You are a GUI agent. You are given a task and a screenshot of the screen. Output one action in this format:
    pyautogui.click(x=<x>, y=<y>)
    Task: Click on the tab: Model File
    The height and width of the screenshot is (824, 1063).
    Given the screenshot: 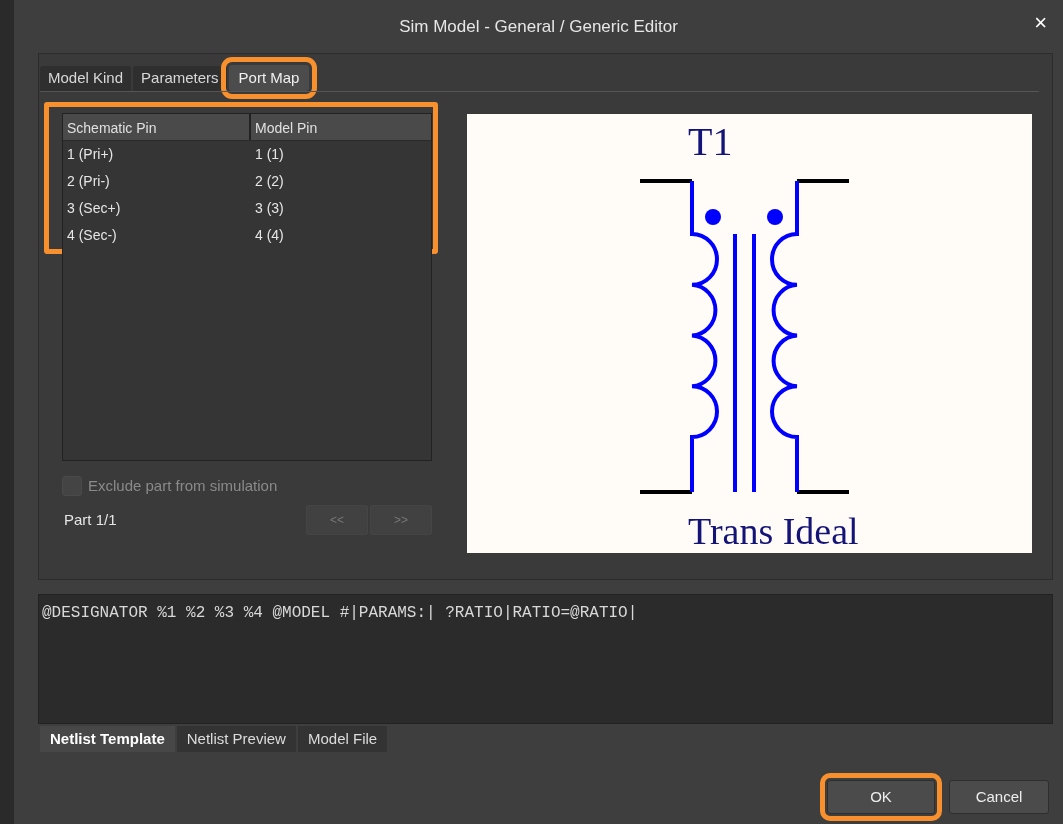 What is the action you would take?
    pyautogui.click(x=342, y=739)
    